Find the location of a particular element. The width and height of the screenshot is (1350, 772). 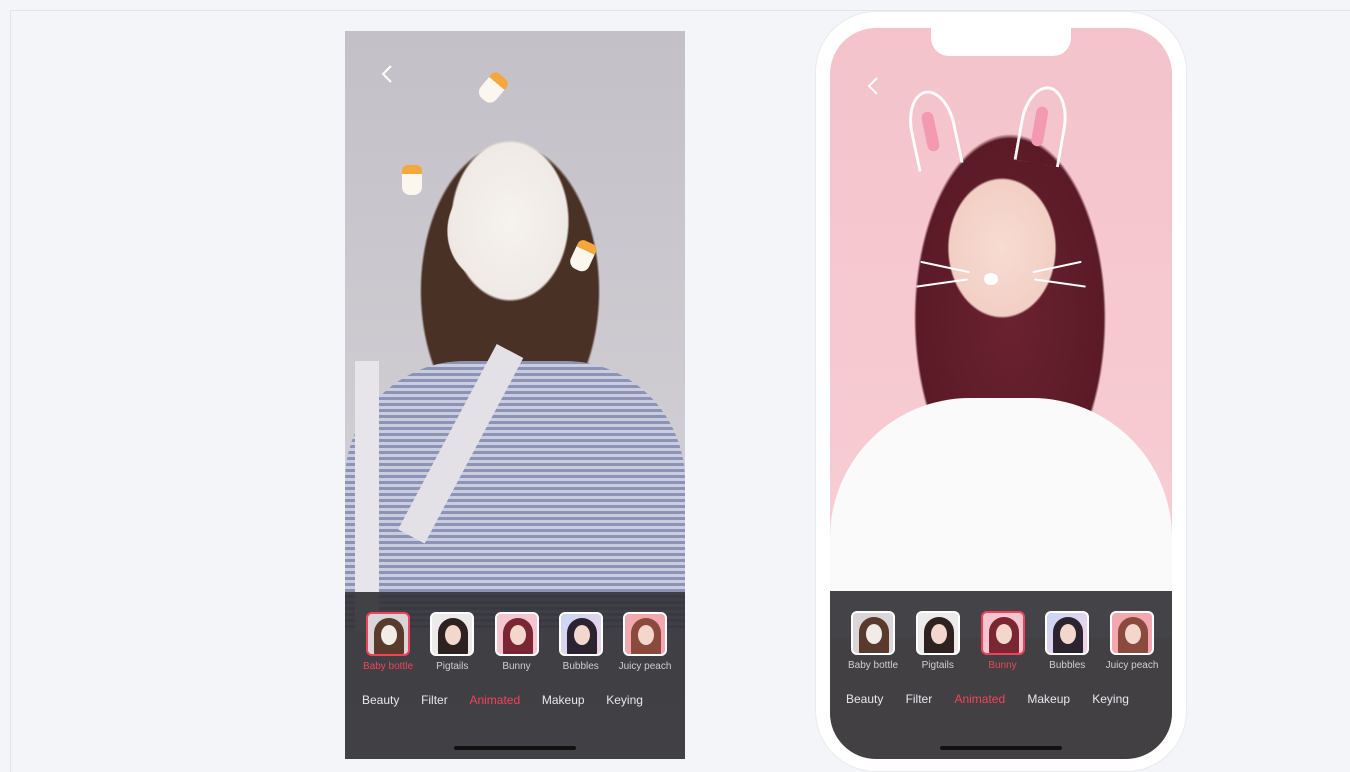

baby-bottle-sticker is located at coordinates (412, 180).